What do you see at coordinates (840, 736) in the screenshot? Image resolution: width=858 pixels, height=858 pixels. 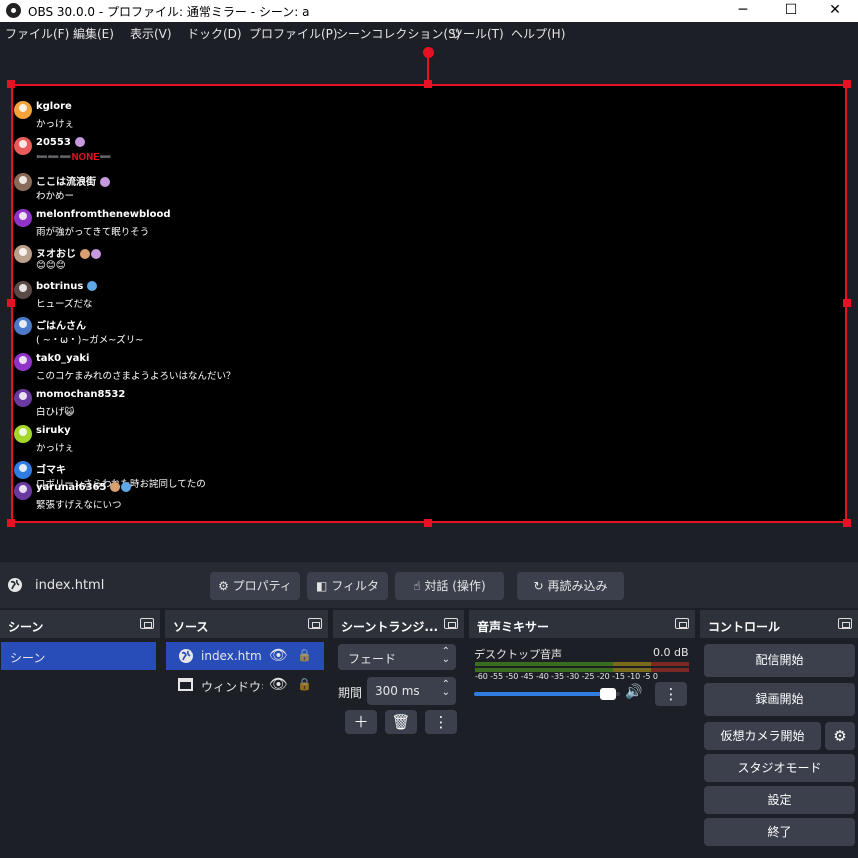 I see `virtual-camera-settings-gear-icon: ⚙` at bounding box center [840, 736].